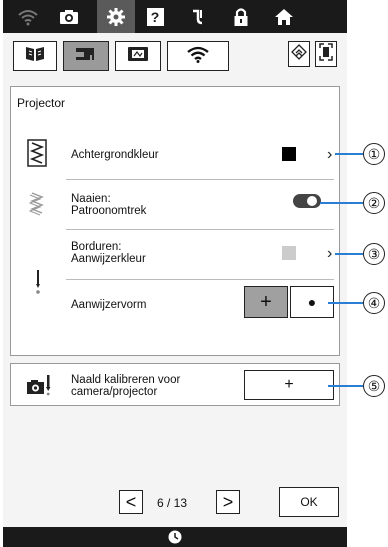 This screenshot has height=547, width=388. I want to click on pointer-shape-label: Aanwijzervorm, so click(109, 305).